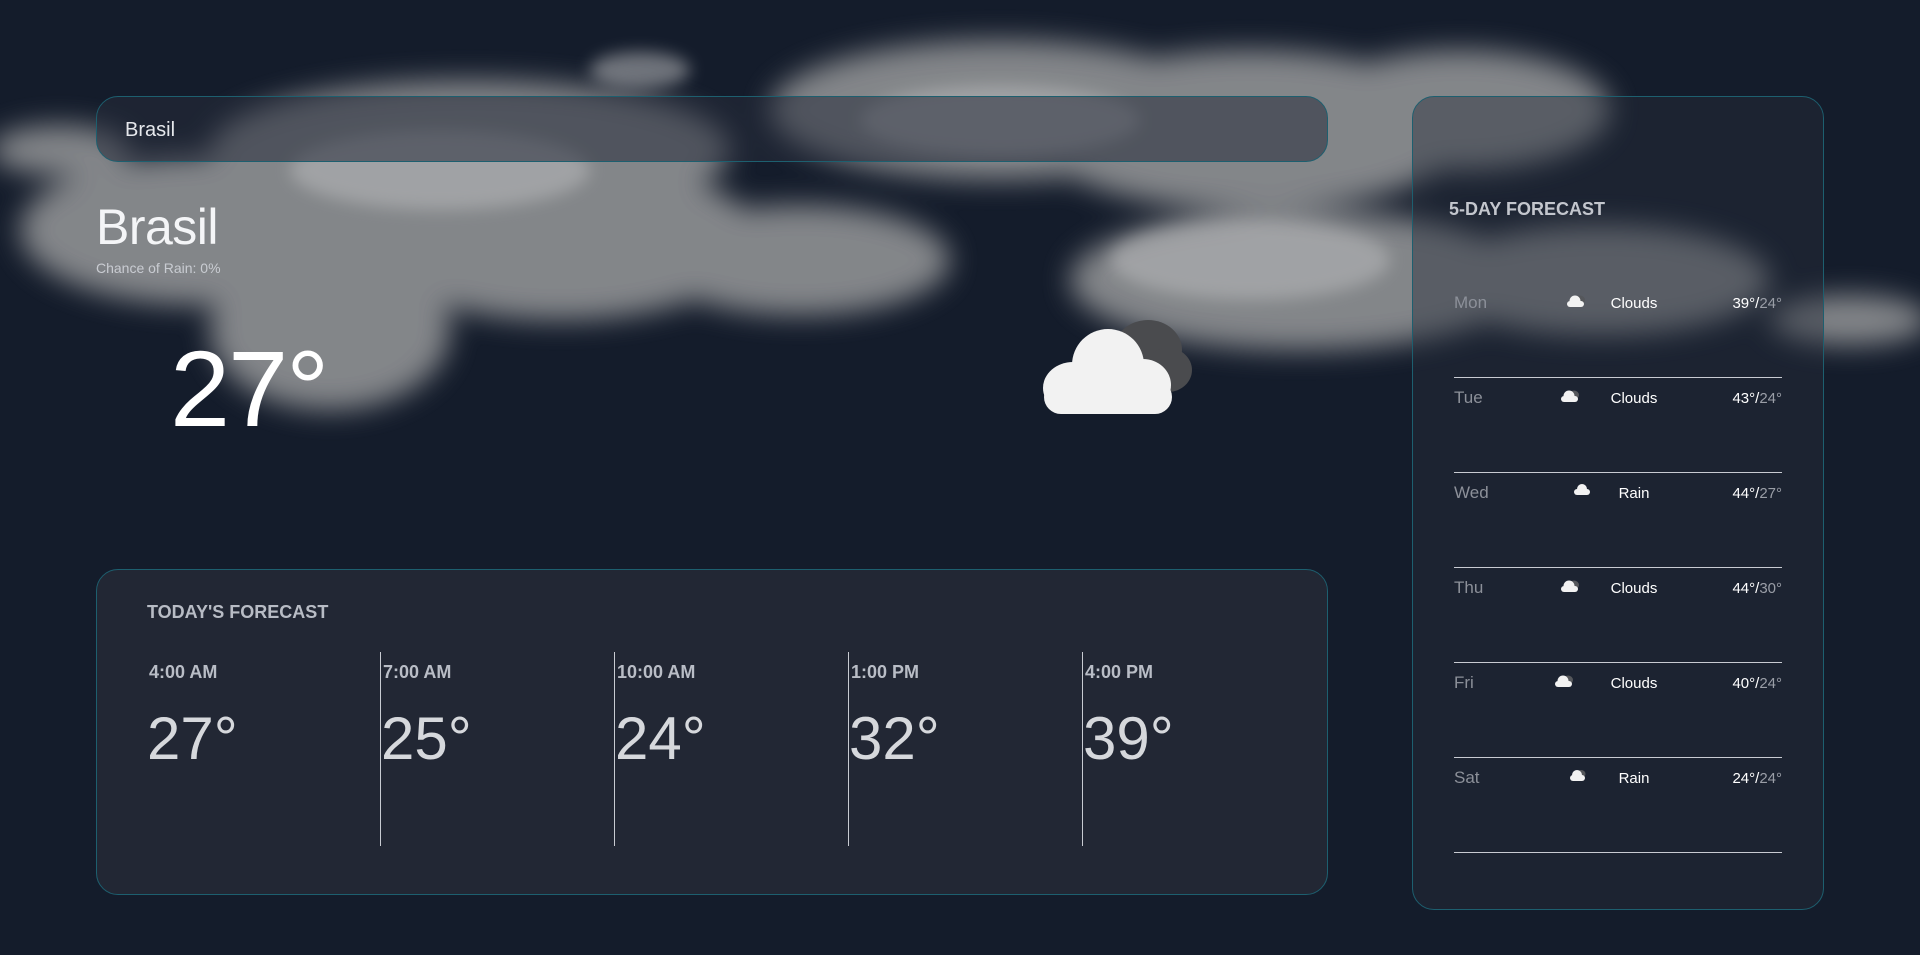 The height and width of the screenshot is (955, 1920). Describe the element at coordinates (249, 388) in the screenshot. I see `current-temperature: 27°` at that location.